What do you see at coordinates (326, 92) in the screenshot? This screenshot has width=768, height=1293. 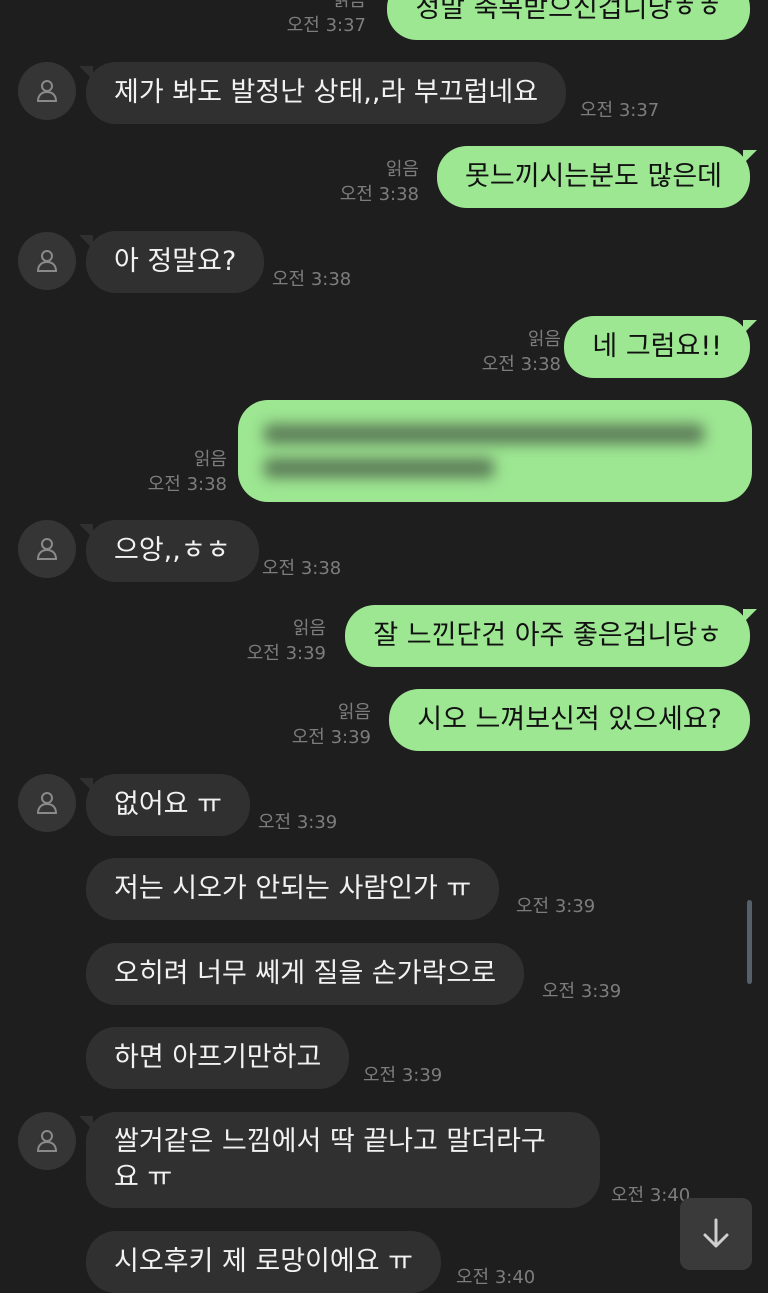 I see `message-text: 제가 봐도 발정난 상태,,라 부끄럽네요` at bounding box center [326, 92].